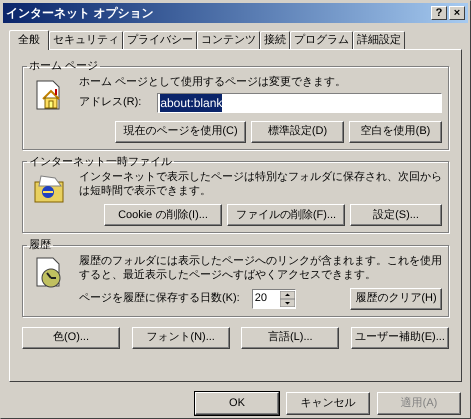  What do you see at coordinates (110, 102) in the screenshot?
I see `address-label: アドレス(R):` at bounding box center [110, 102].